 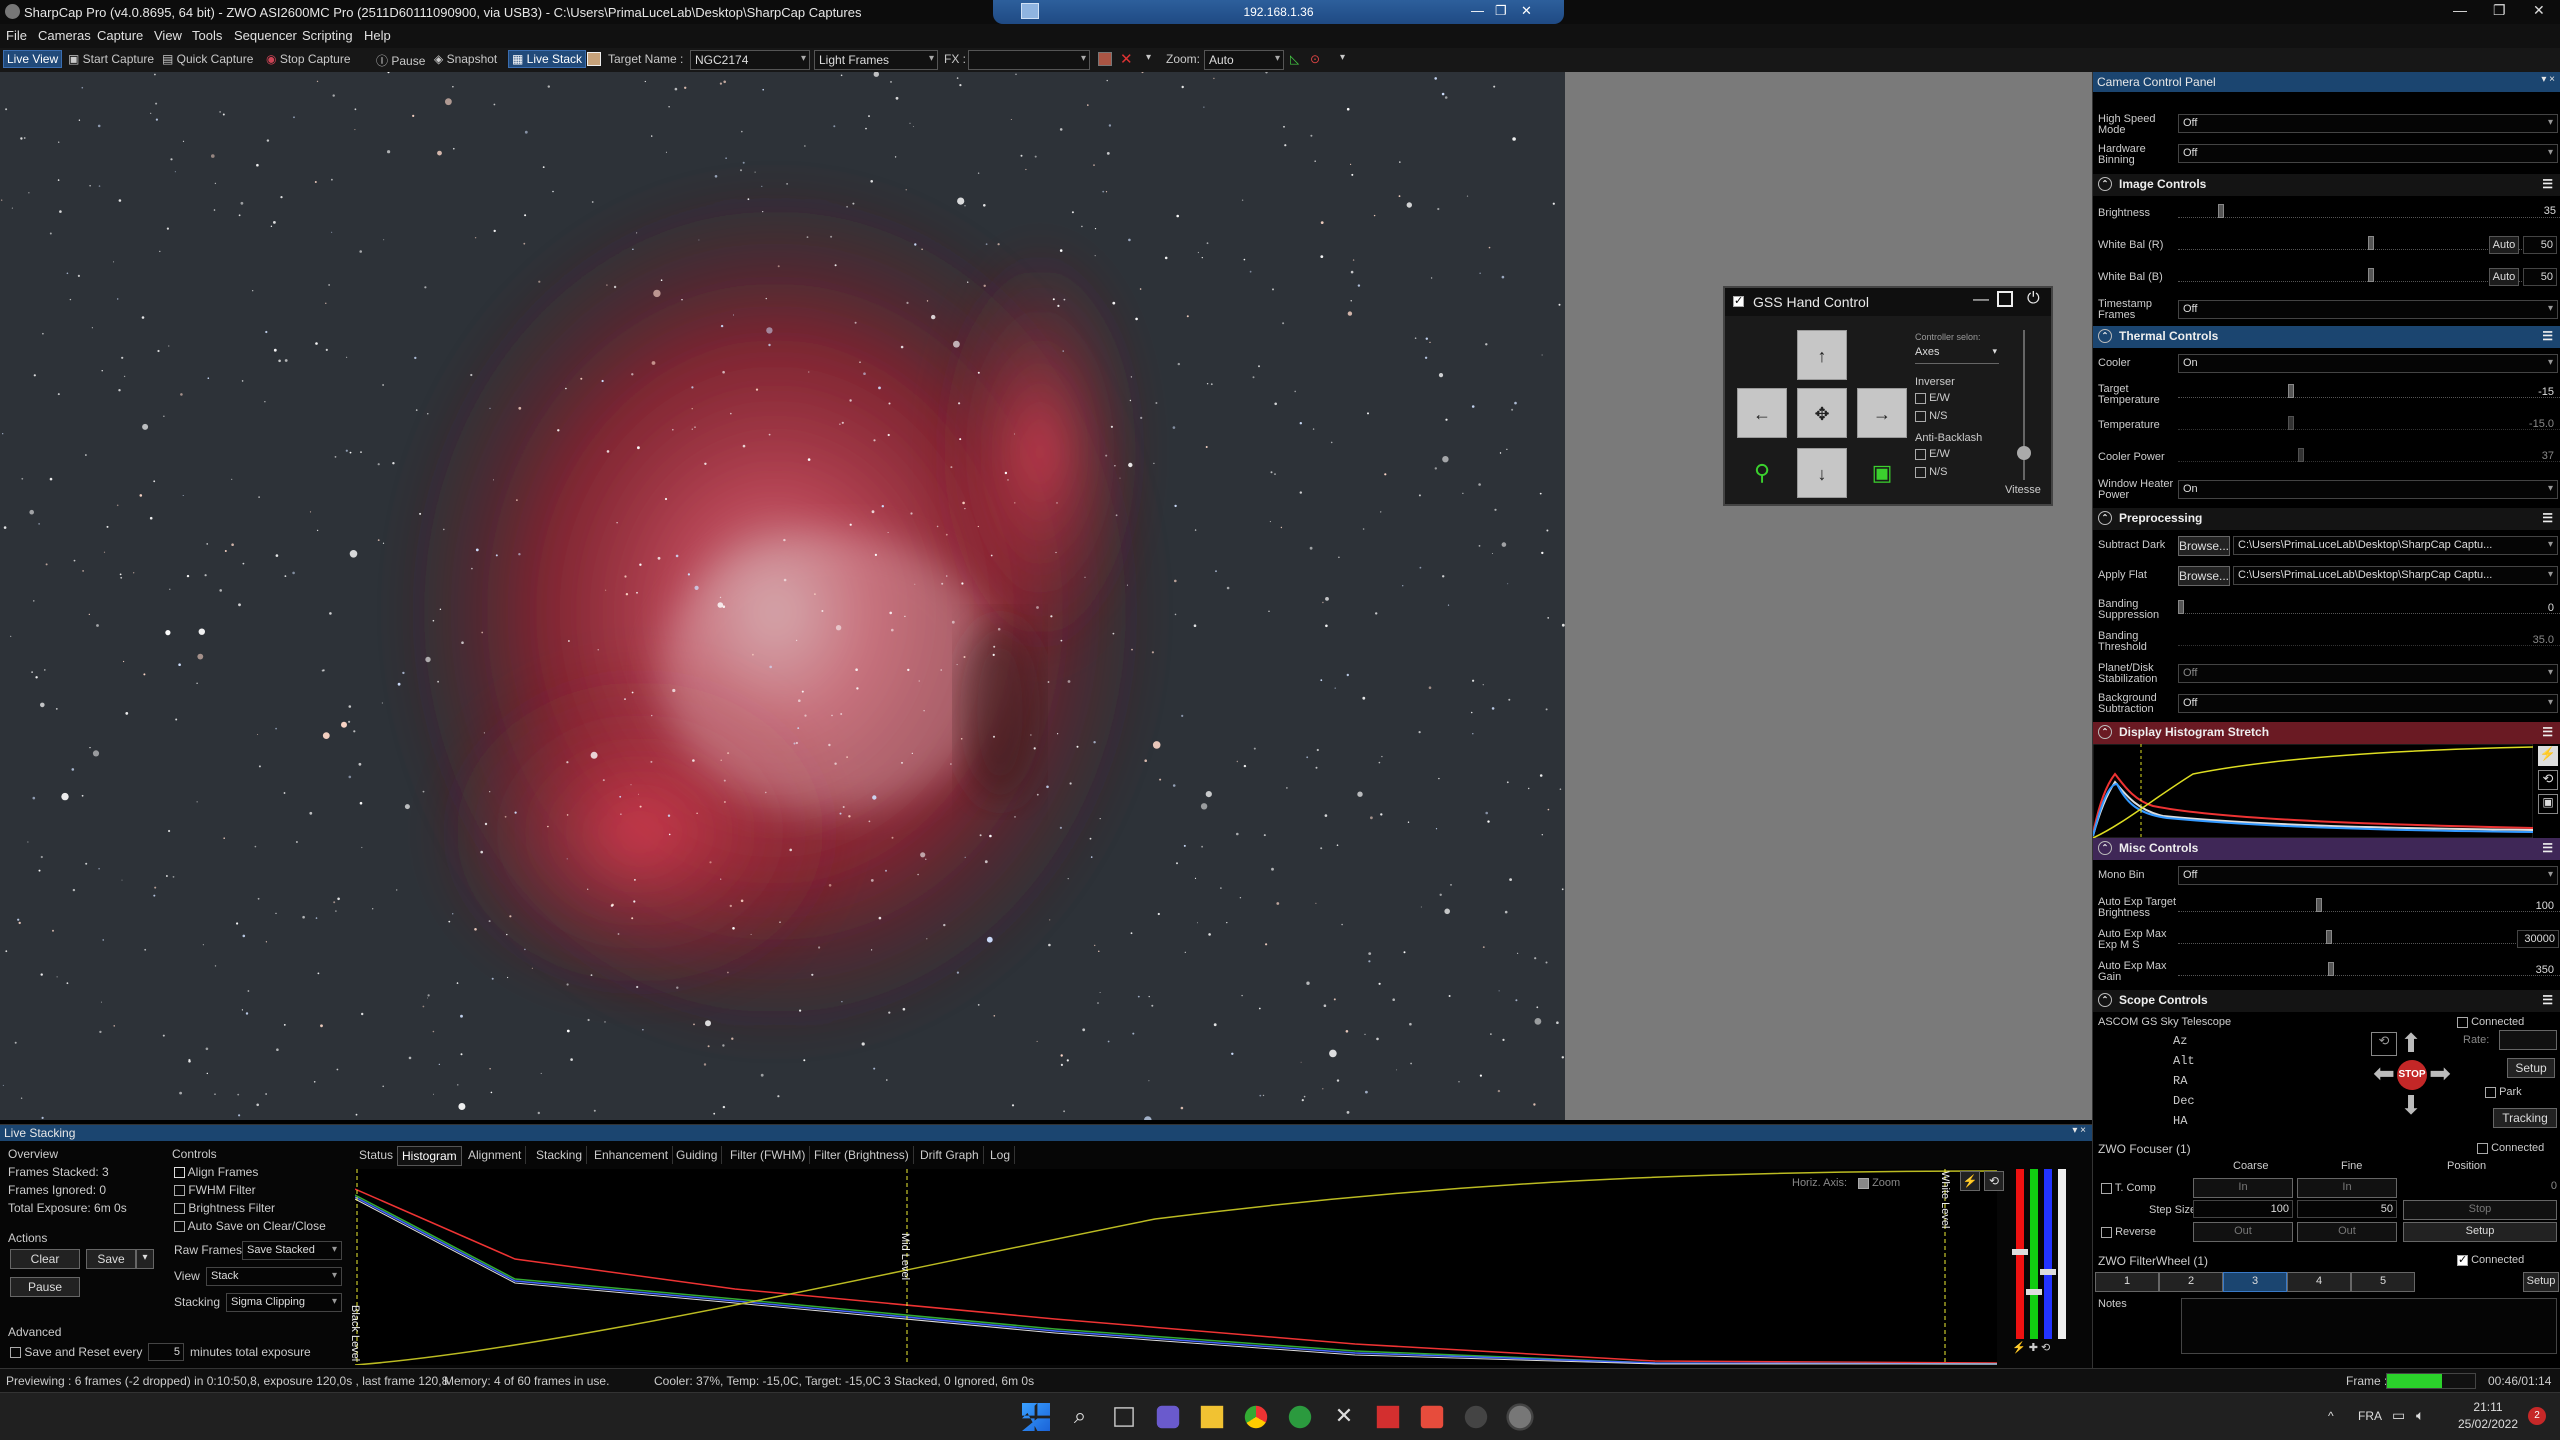 I want to click on save-dropdown-icon: ▾, so click(x=145, y=1259).